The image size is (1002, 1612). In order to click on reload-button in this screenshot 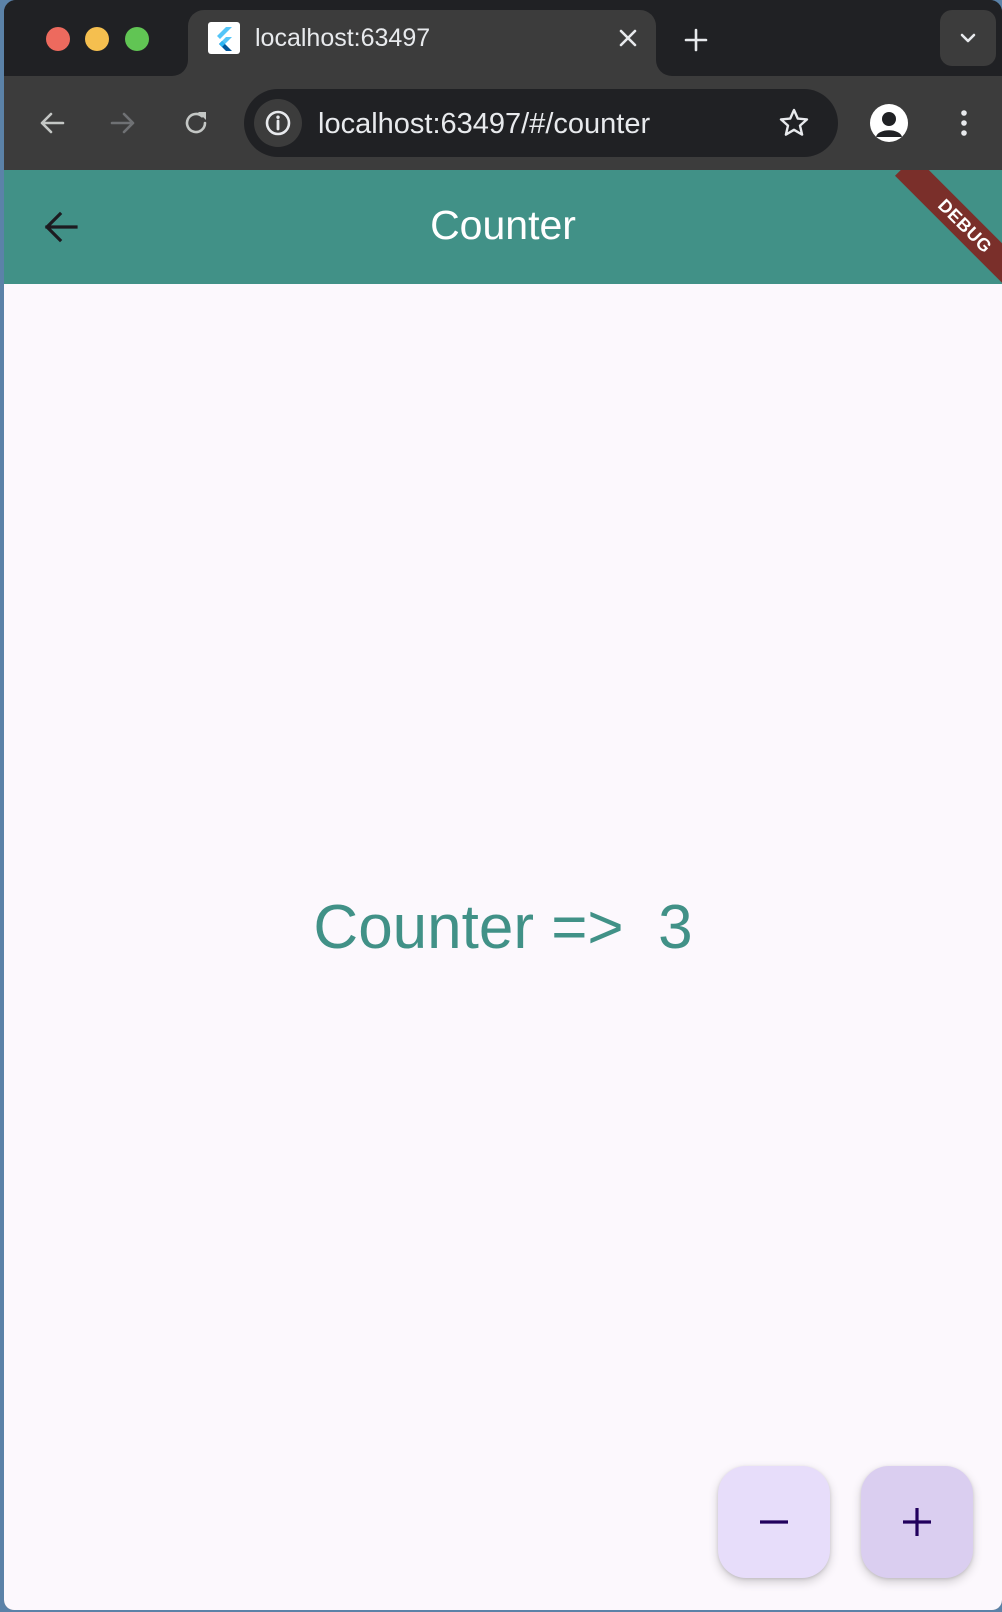, I will do `click(196, 123)`.